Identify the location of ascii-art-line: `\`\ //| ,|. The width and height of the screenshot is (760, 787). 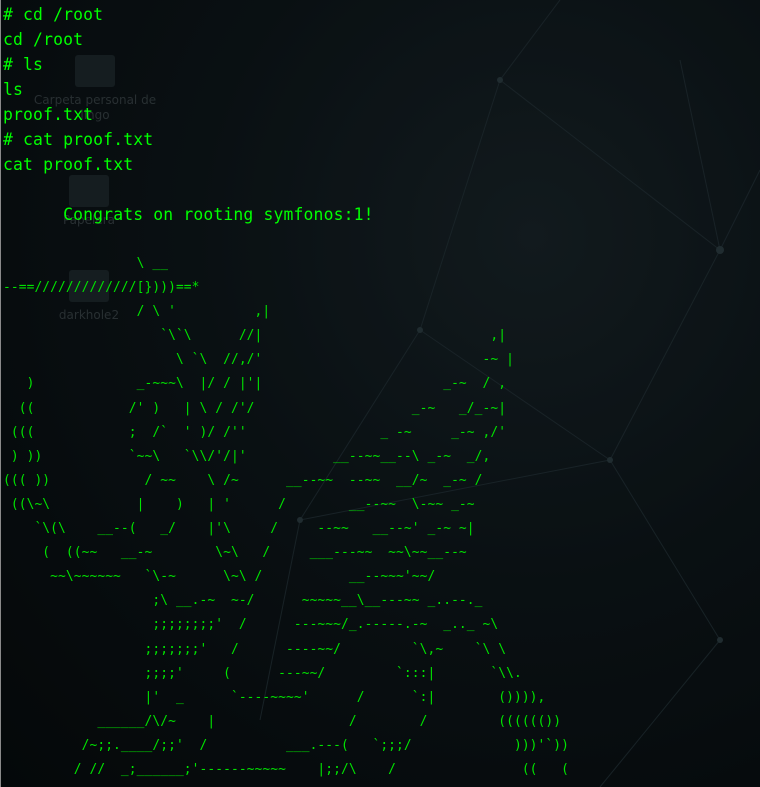
(255, 336).